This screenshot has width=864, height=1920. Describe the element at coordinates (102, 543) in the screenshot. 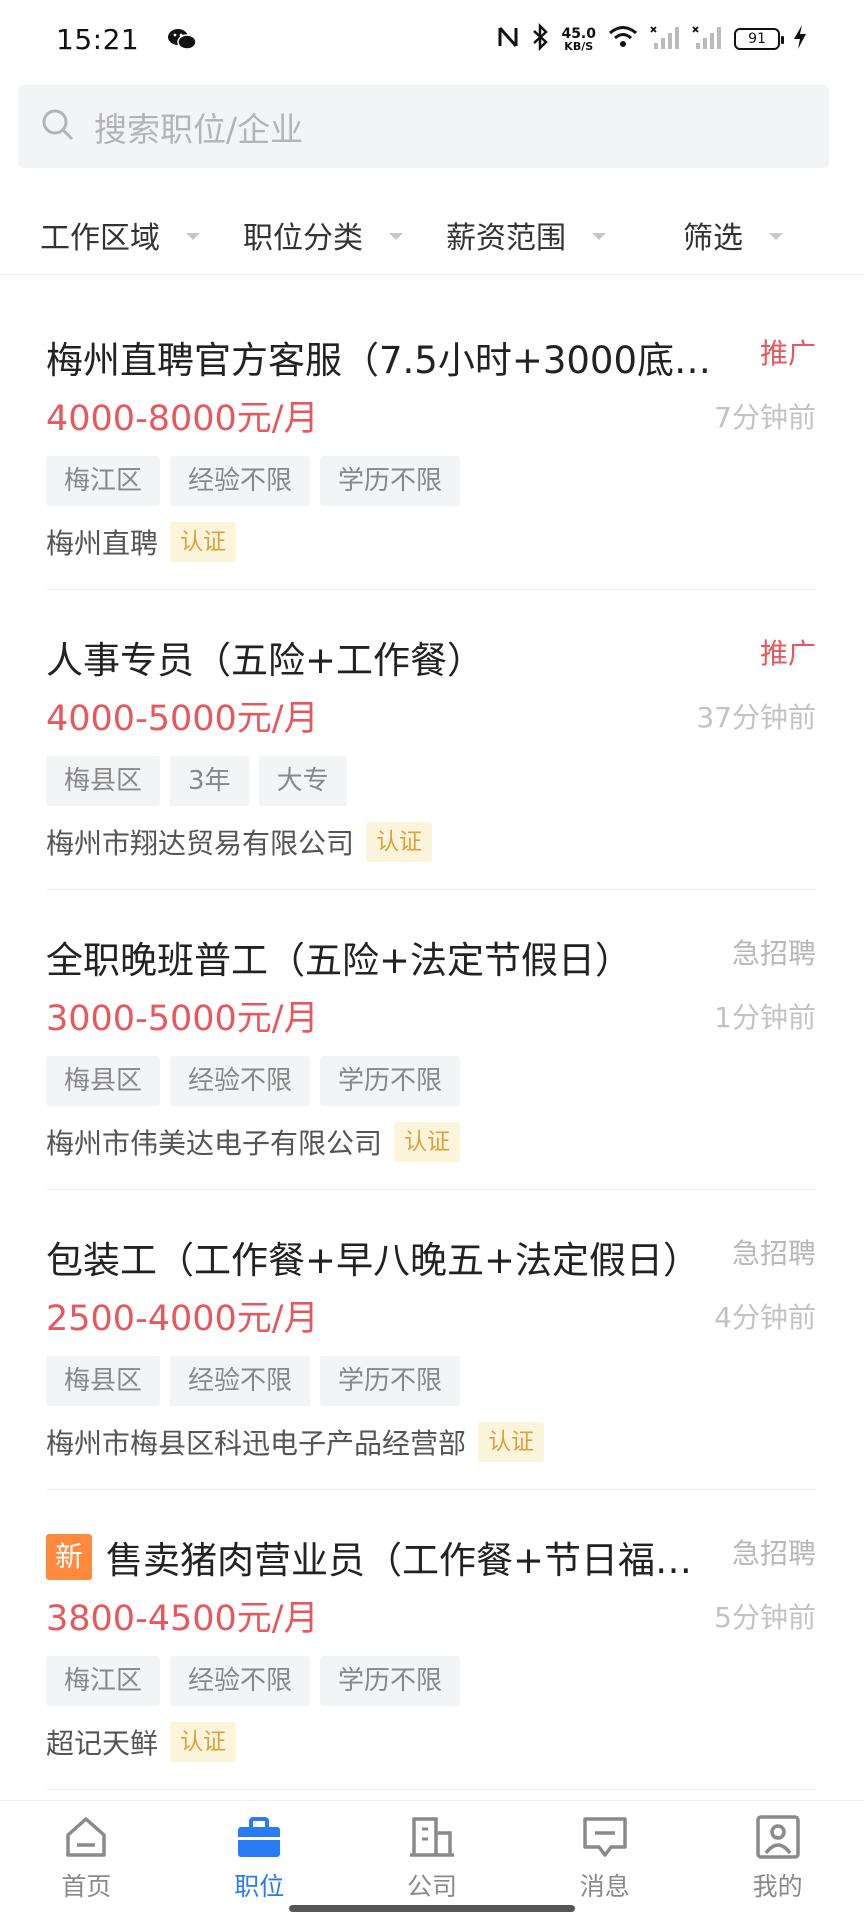

I see `company-name: 梅州直聘` at that location.